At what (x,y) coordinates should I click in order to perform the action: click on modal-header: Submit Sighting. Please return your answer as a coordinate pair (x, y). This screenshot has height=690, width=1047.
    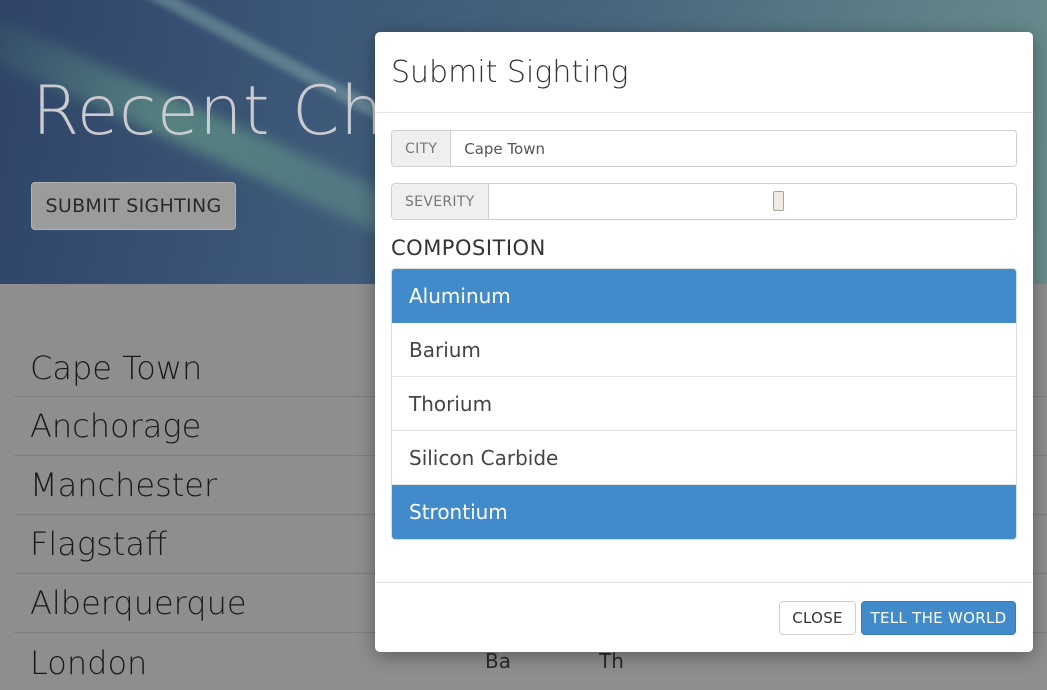
    Looking at the image, I should click on (704, 72).